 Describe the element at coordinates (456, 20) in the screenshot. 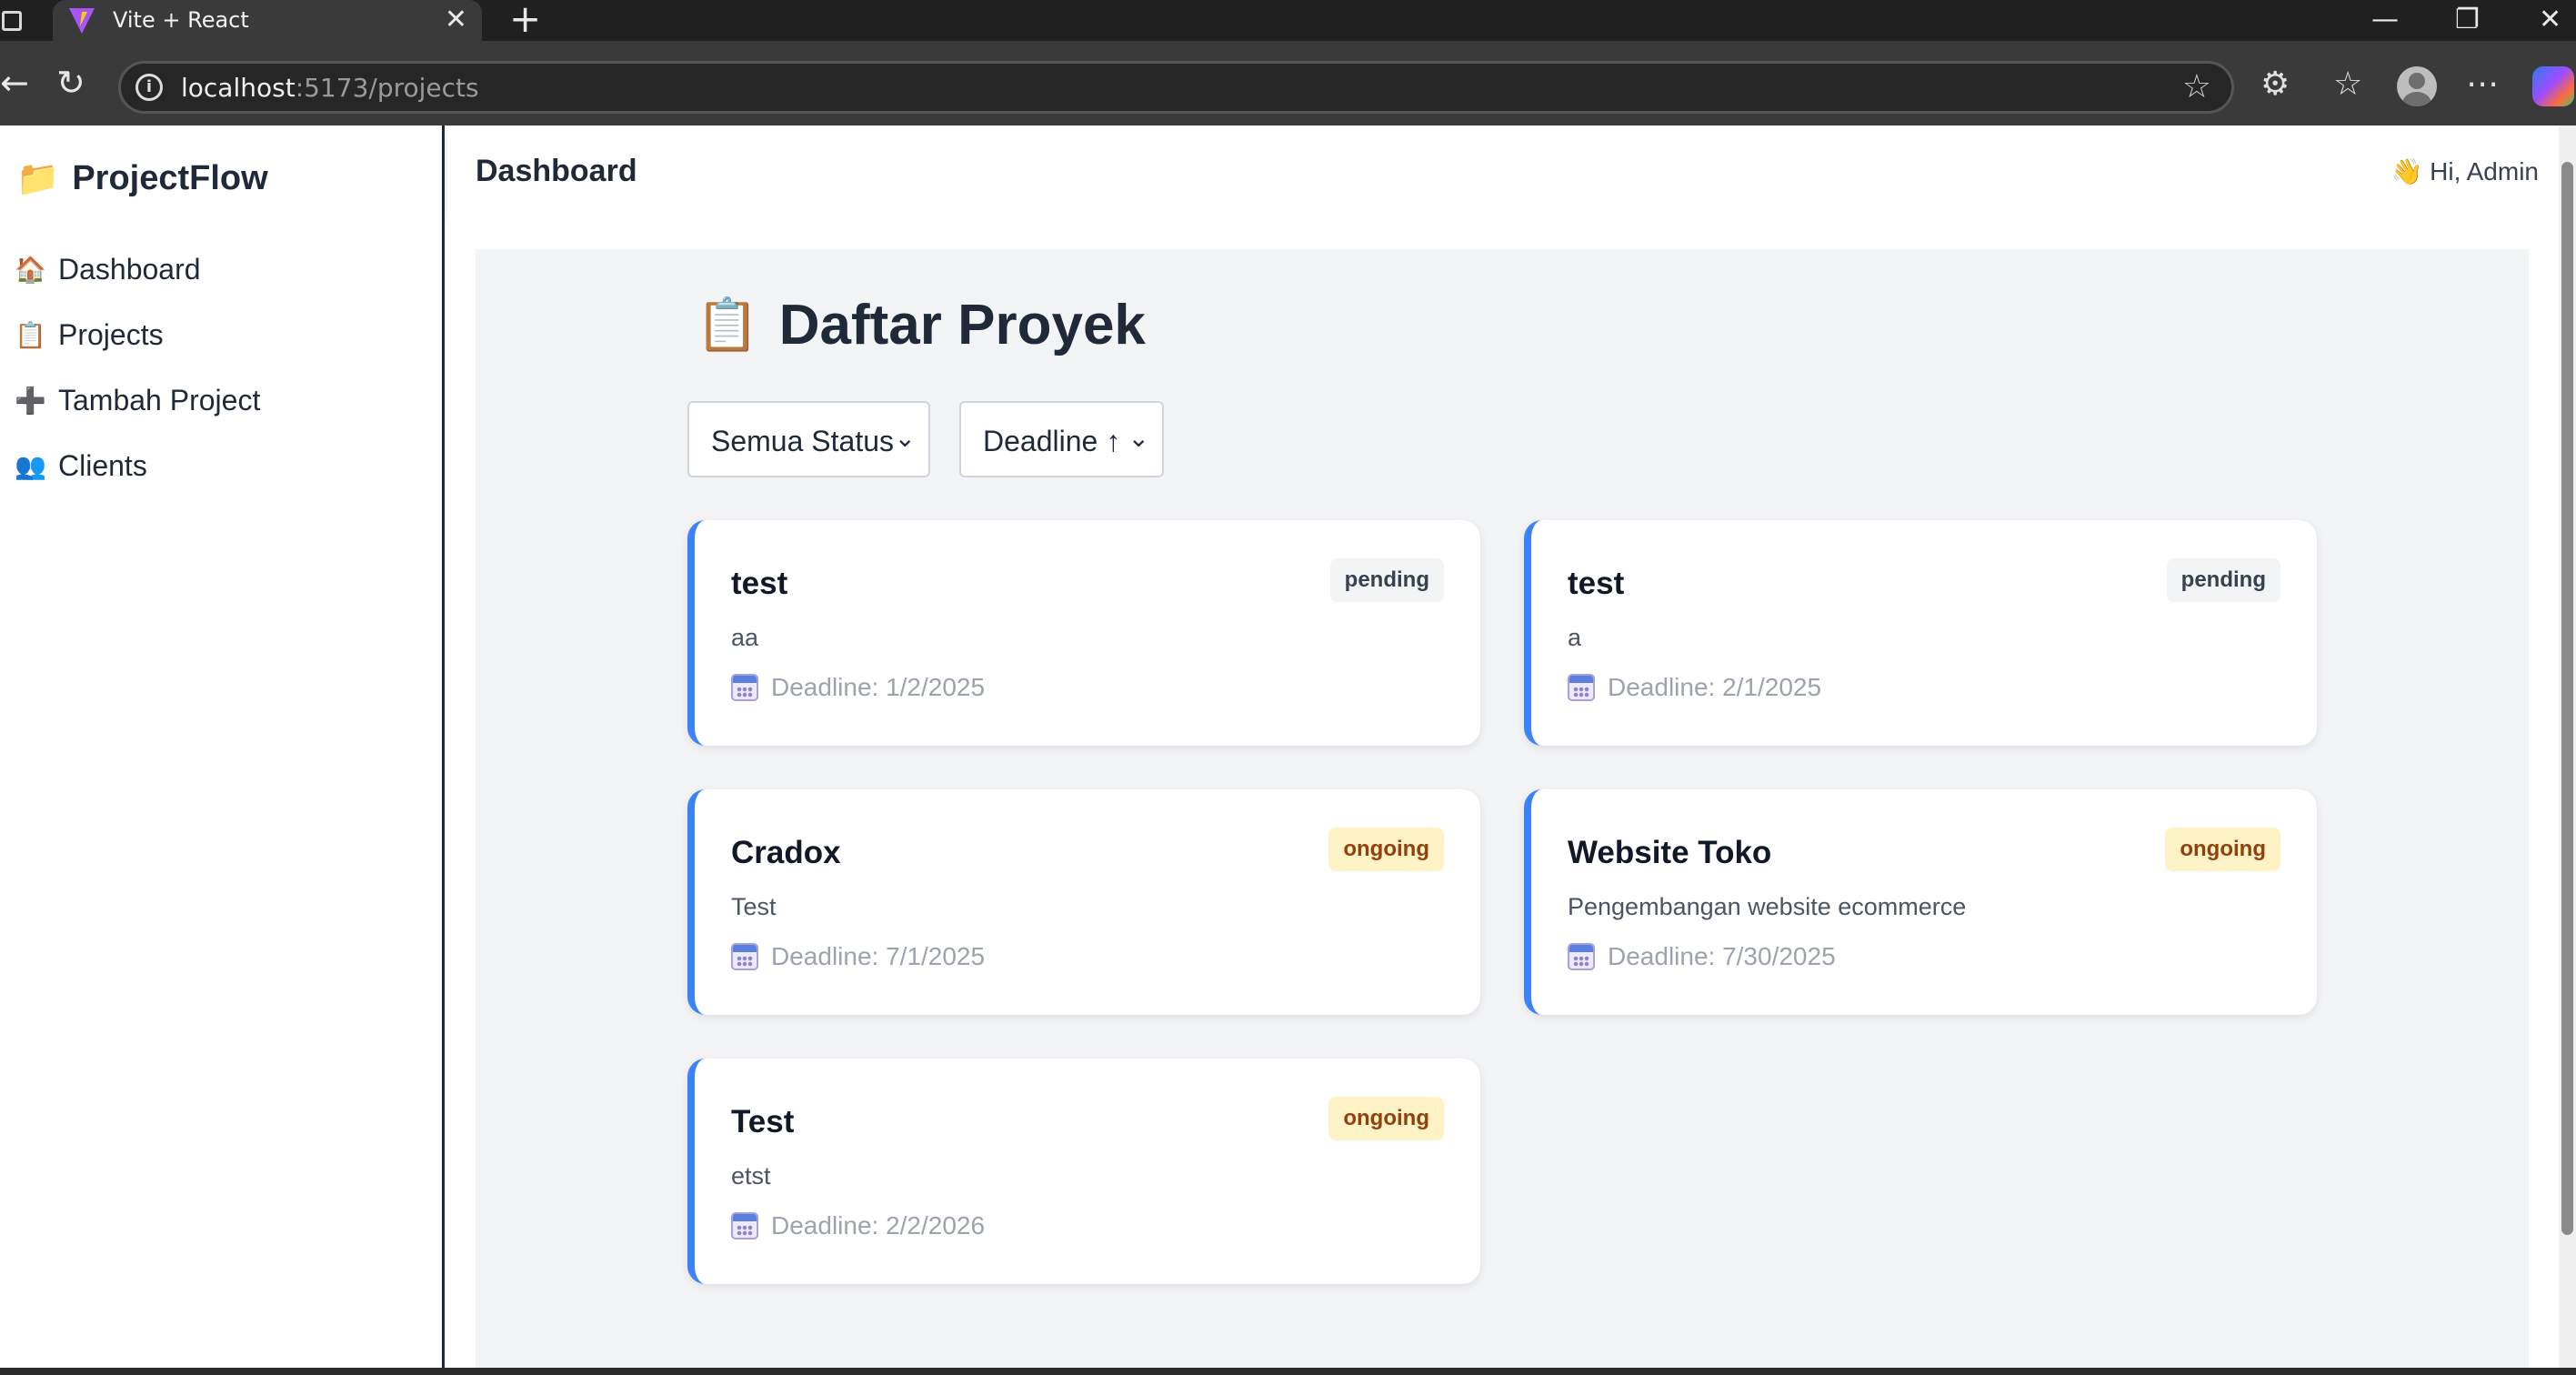

I see `close-tab-icon: ✕` at that location.